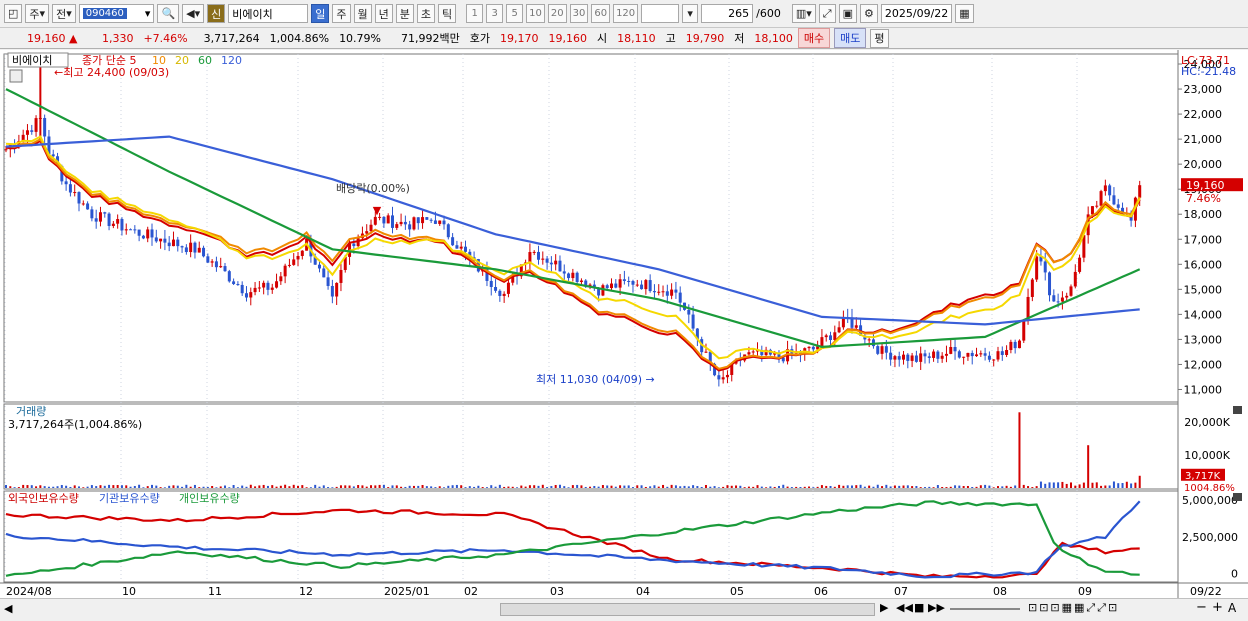 The width and height of the screenshot is (1248, 621). Describe the element at coordinates (1203, 314) in the screenshot. I see `price-tick-label: 14,000` at that location.